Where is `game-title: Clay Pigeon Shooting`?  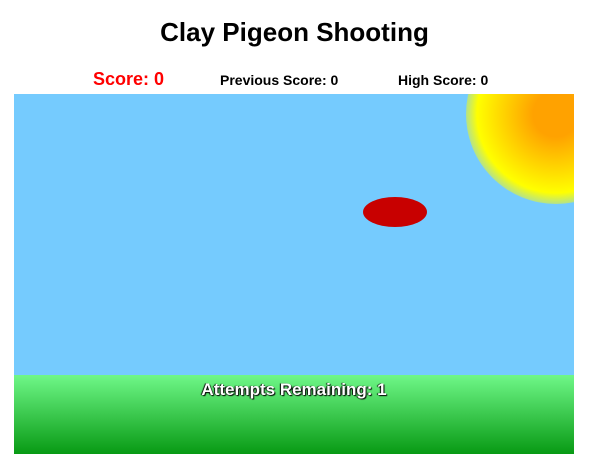
game-title: Clay Pigeon Shooting is located at coordinates (294, 32).